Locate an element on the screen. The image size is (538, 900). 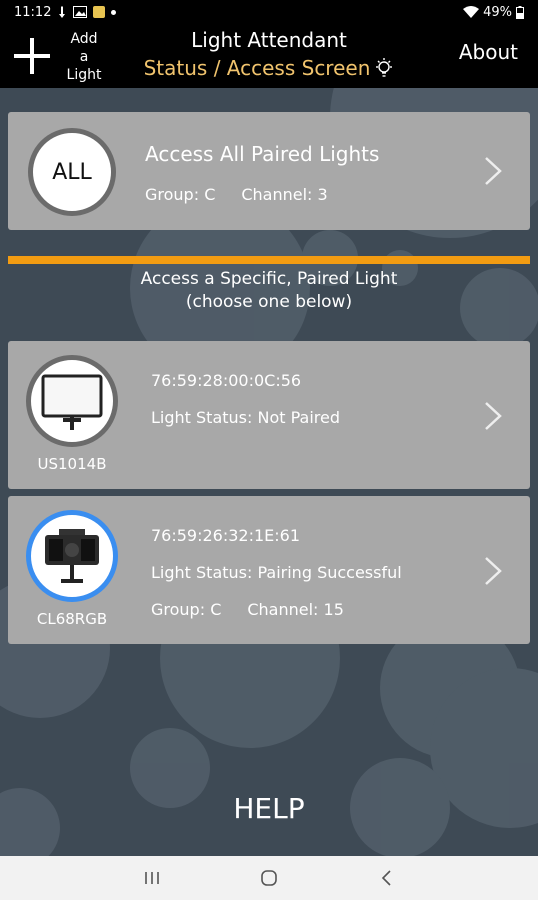
help-button: HELP is located at coordinates (269, 808).